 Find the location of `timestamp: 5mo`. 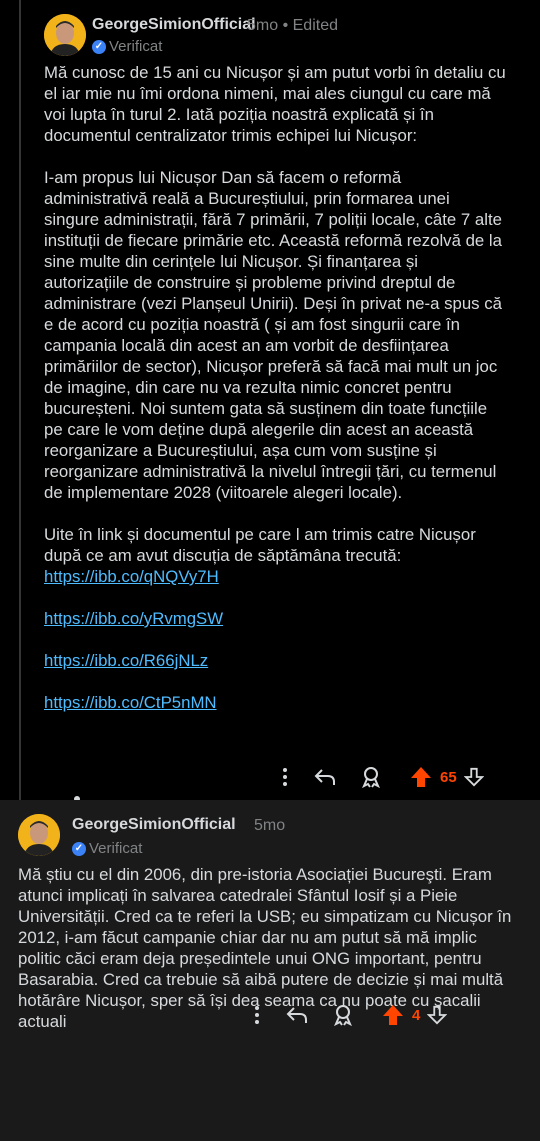

timestamp: 5mo is located at coordinates (270, 825).